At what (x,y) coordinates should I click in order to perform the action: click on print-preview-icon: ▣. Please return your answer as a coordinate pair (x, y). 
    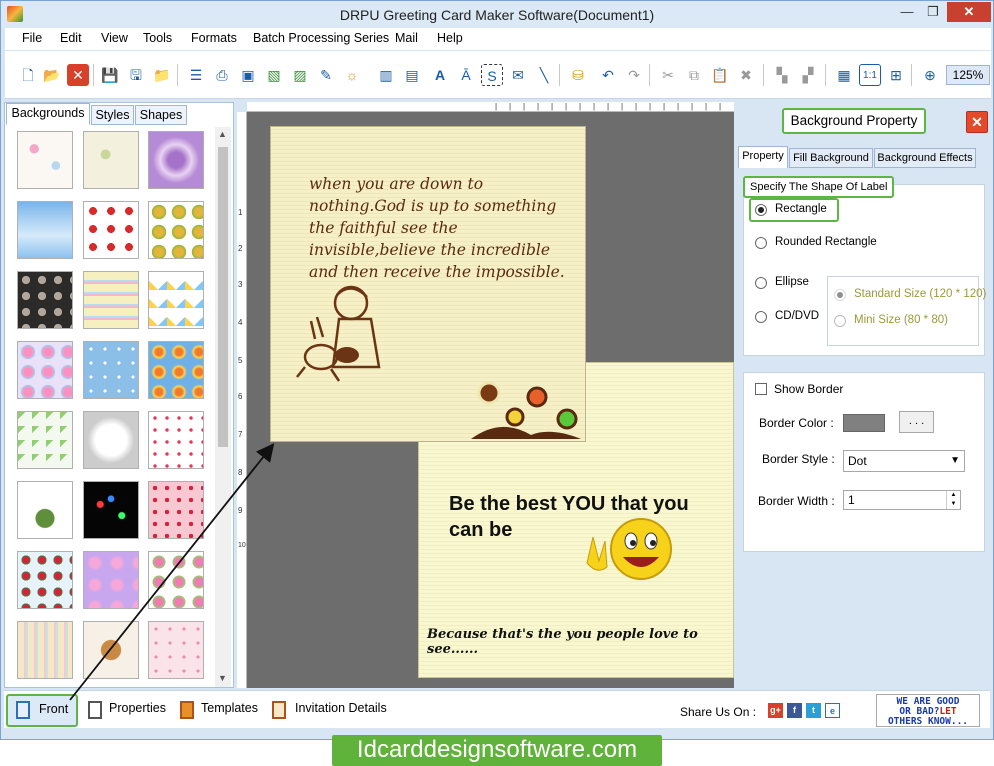
    Looking at the image, I should click on (248, 75).